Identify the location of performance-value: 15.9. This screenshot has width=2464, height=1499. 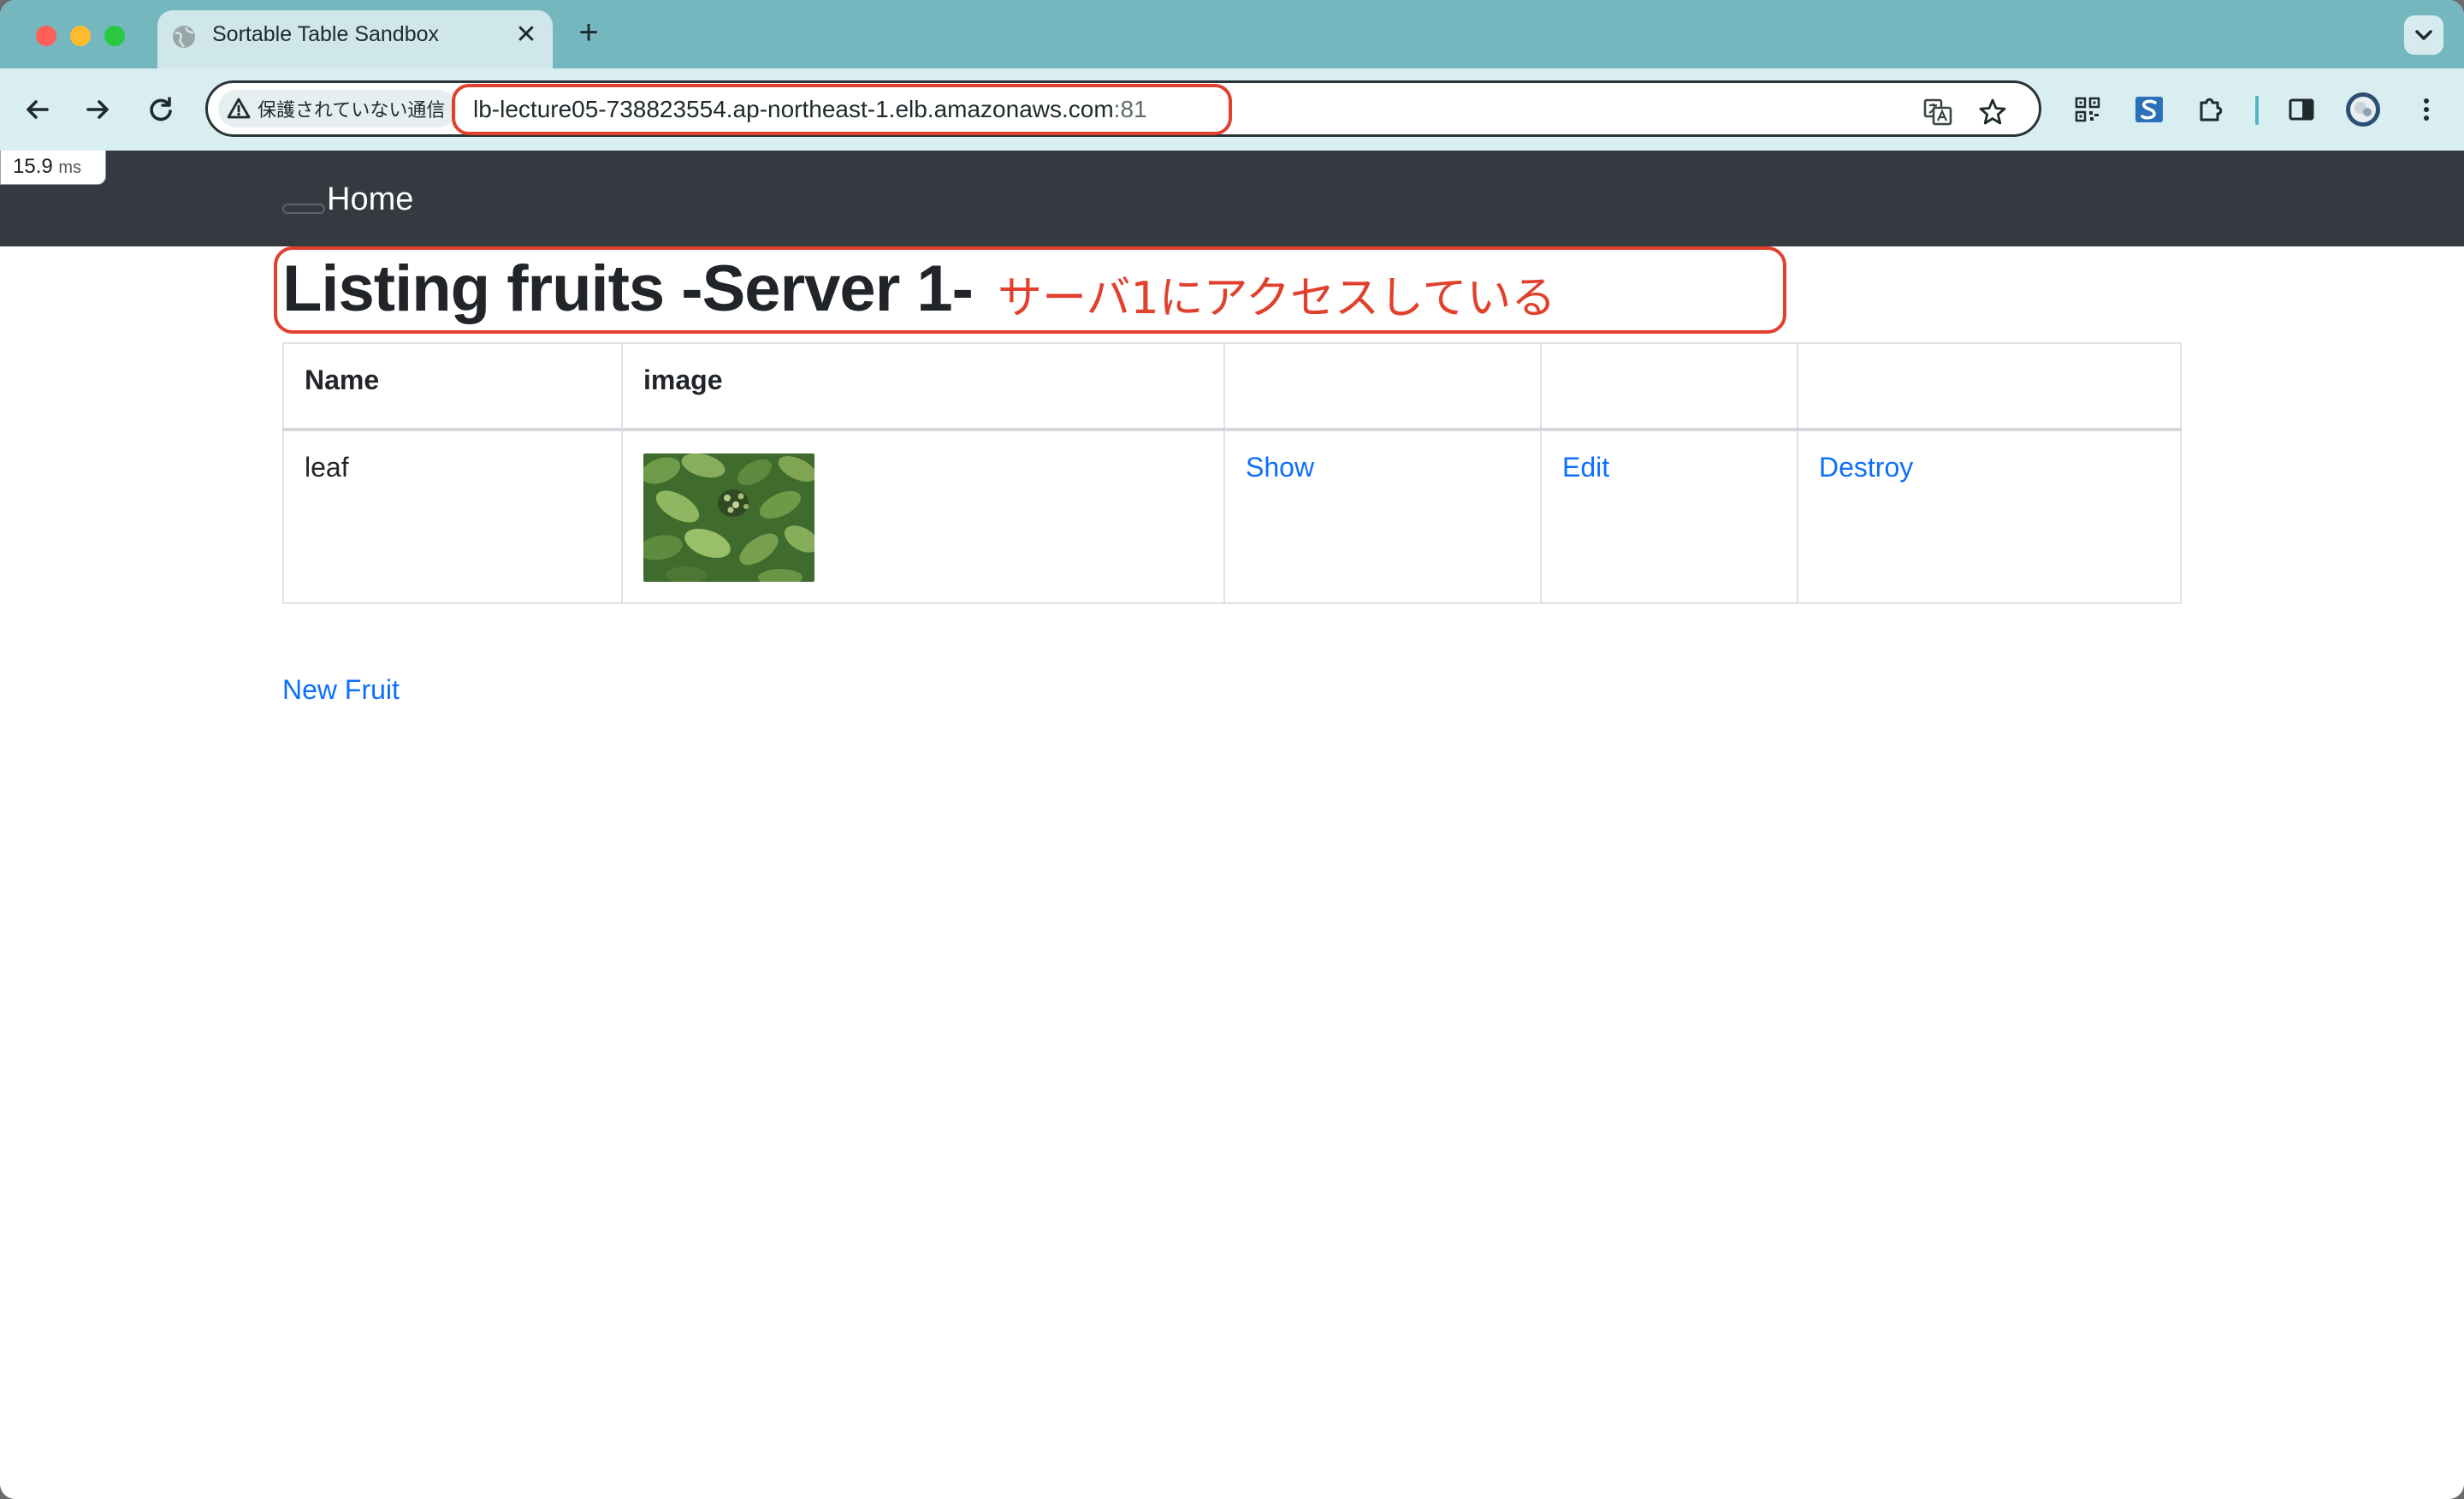
(33, 166).